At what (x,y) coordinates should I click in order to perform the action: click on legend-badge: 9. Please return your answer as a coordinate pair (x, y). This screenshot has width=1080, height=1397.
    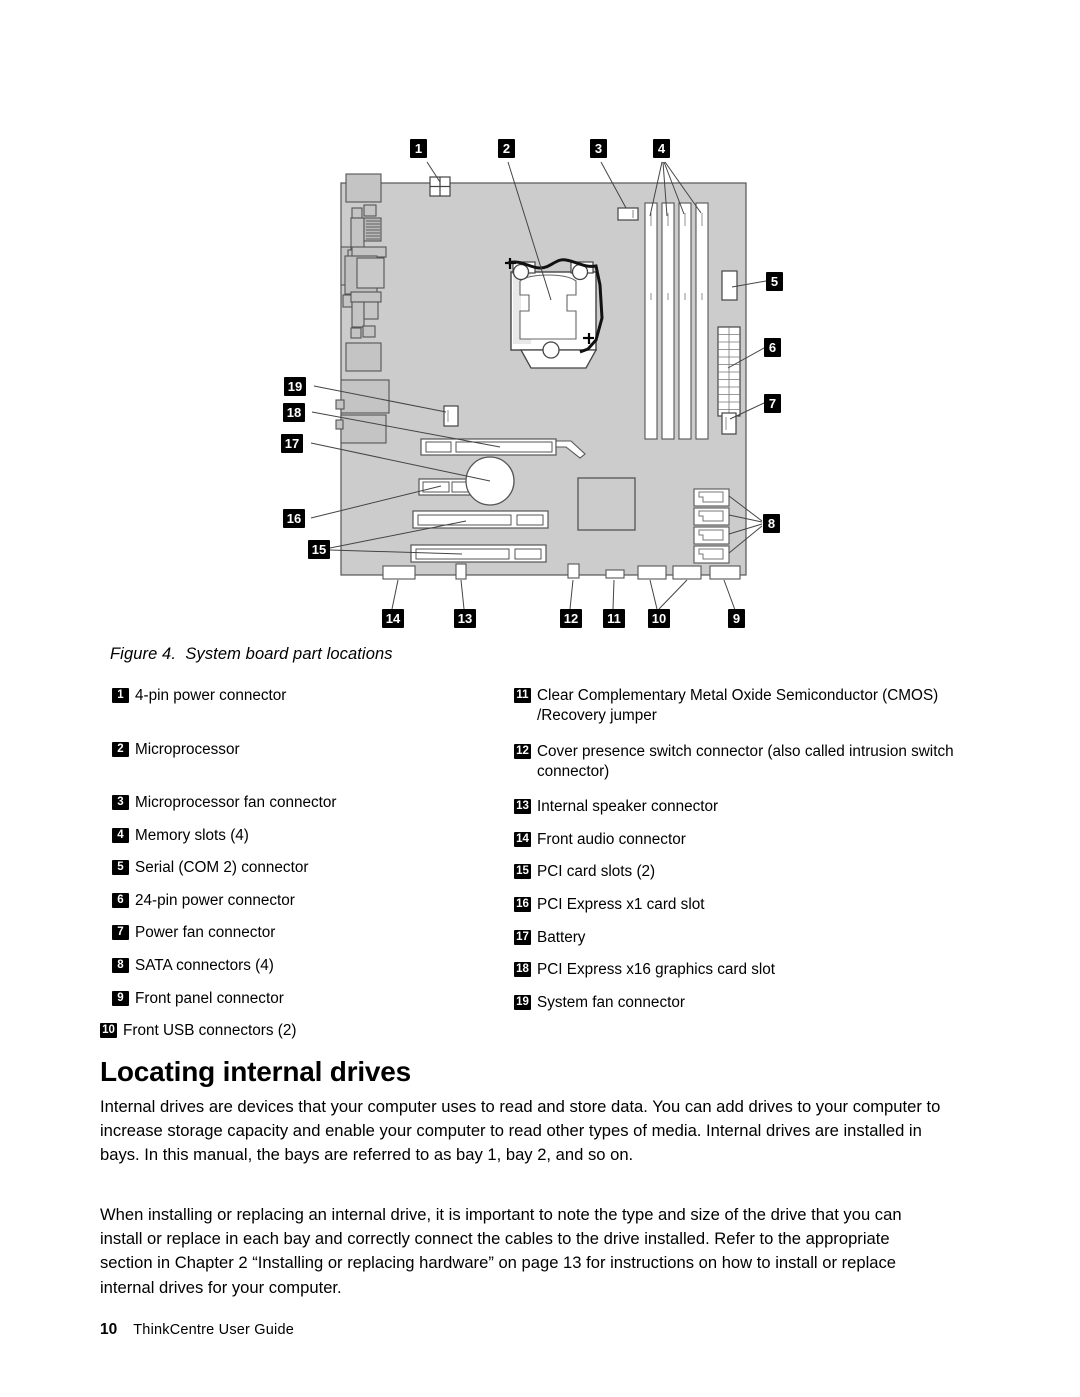
    Looking at the image, I should click on (120, 998).